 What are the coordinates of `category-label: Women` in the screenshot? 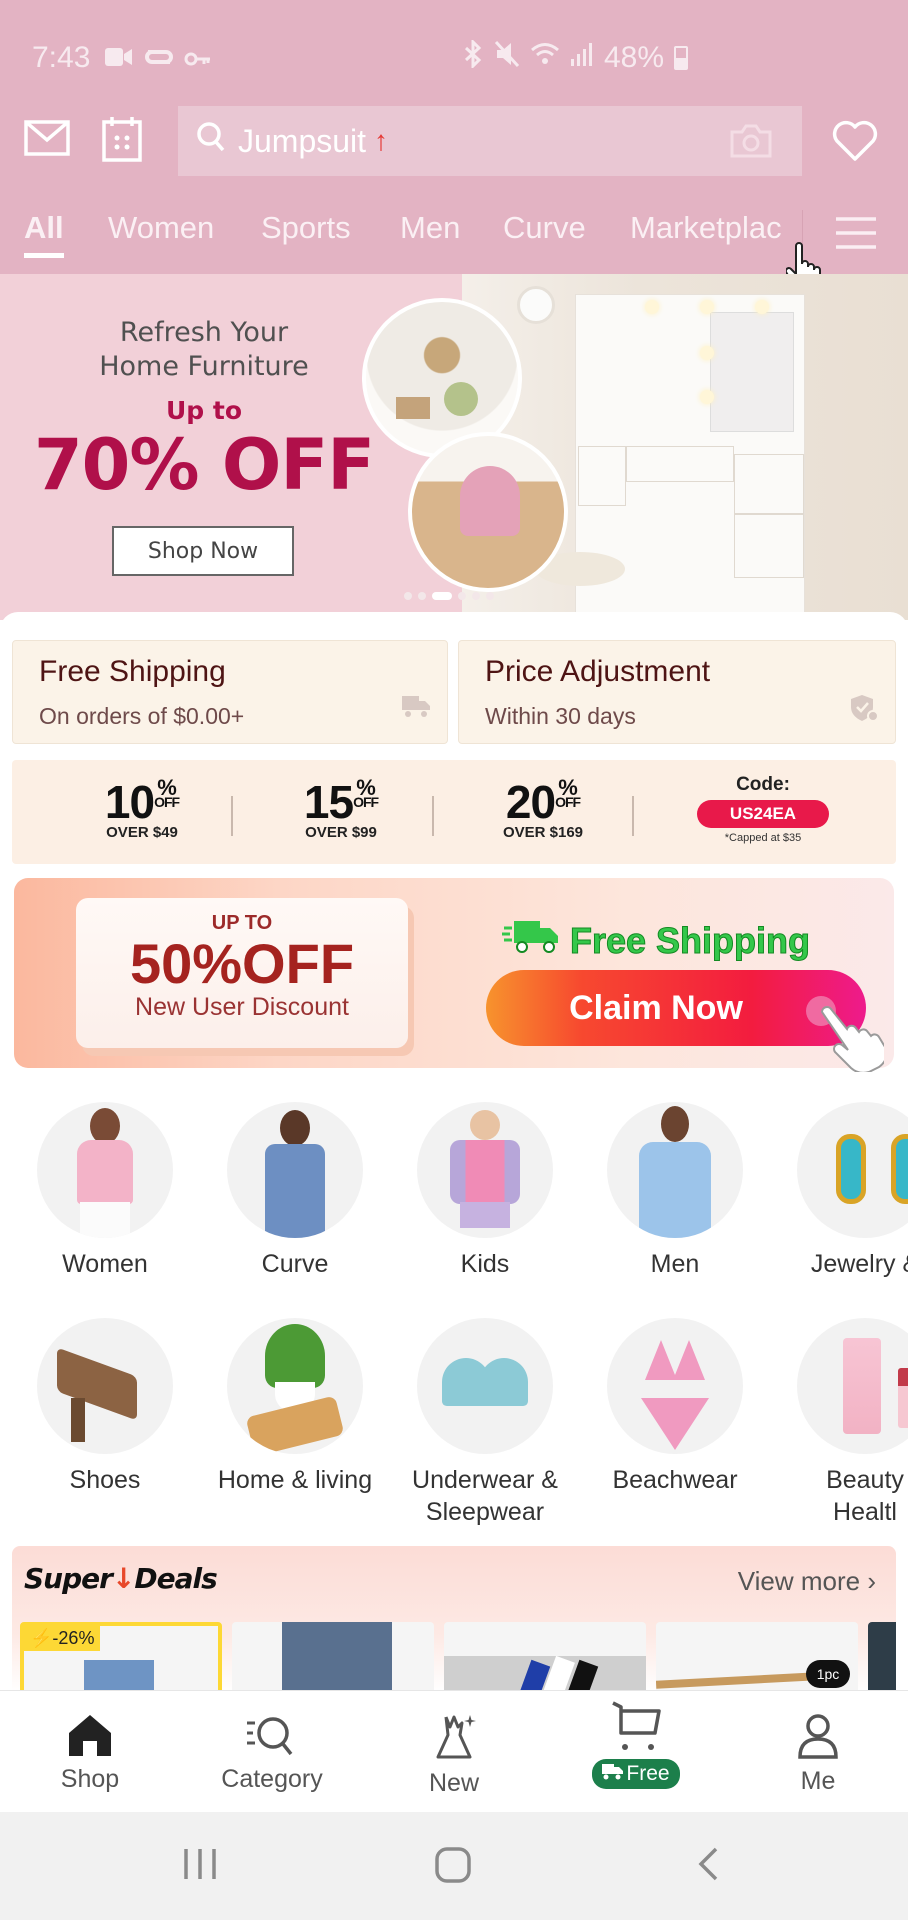 It's located at (105, 1264).